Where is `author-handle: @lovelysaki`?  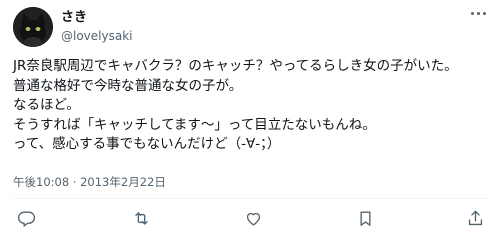 author-handle: @lovelysaki is located at coordinates (96, 36).